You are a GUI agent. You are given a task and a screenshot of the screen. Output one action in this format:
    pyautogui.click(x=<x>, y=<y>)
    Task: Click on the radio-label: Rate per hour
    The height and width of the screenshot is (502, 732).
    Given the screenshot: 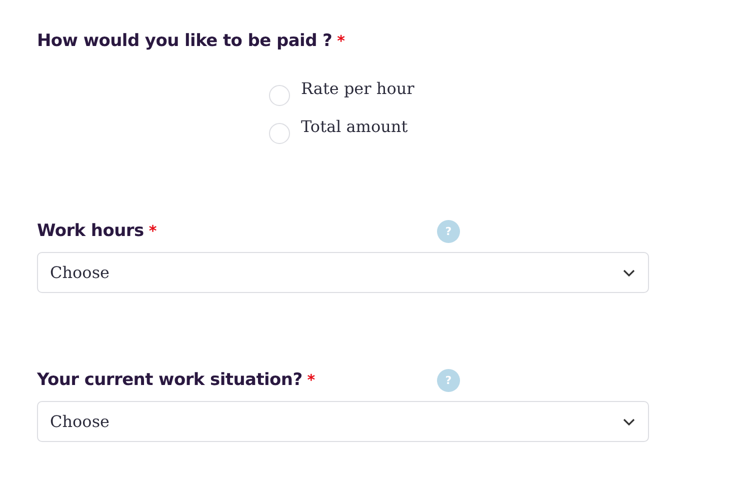 What is the action you would take?
    pyautogui.click(x=357, y=88)
    